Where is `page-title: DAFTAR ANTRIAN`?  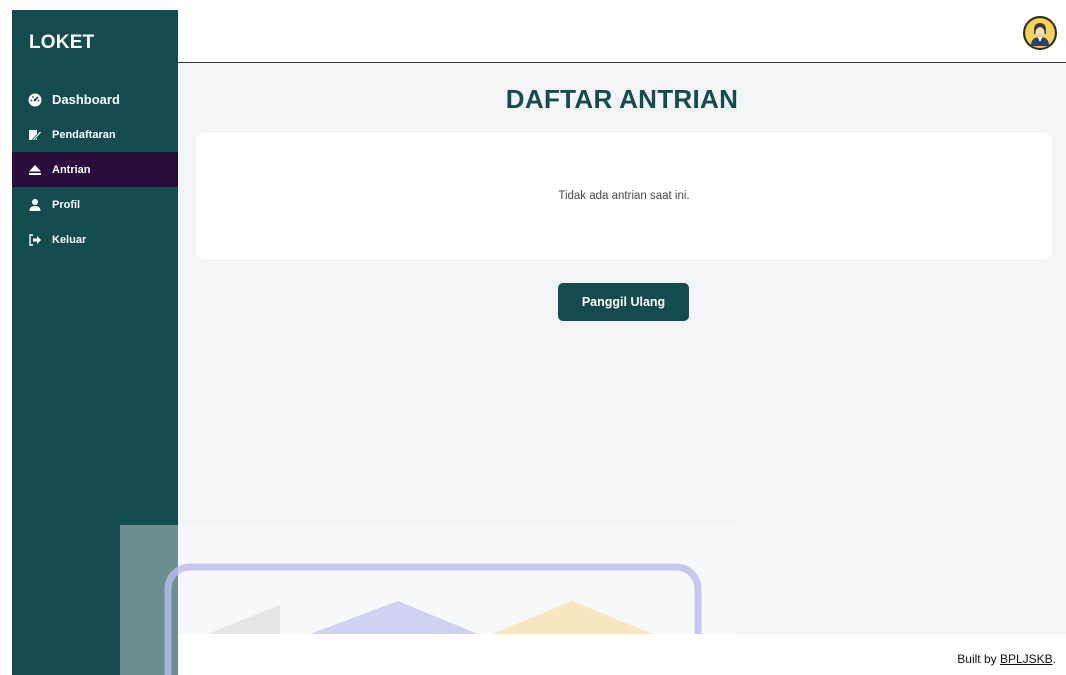 page-title: DAFTAR ANTRIAN is located at coordinates (622, 99).